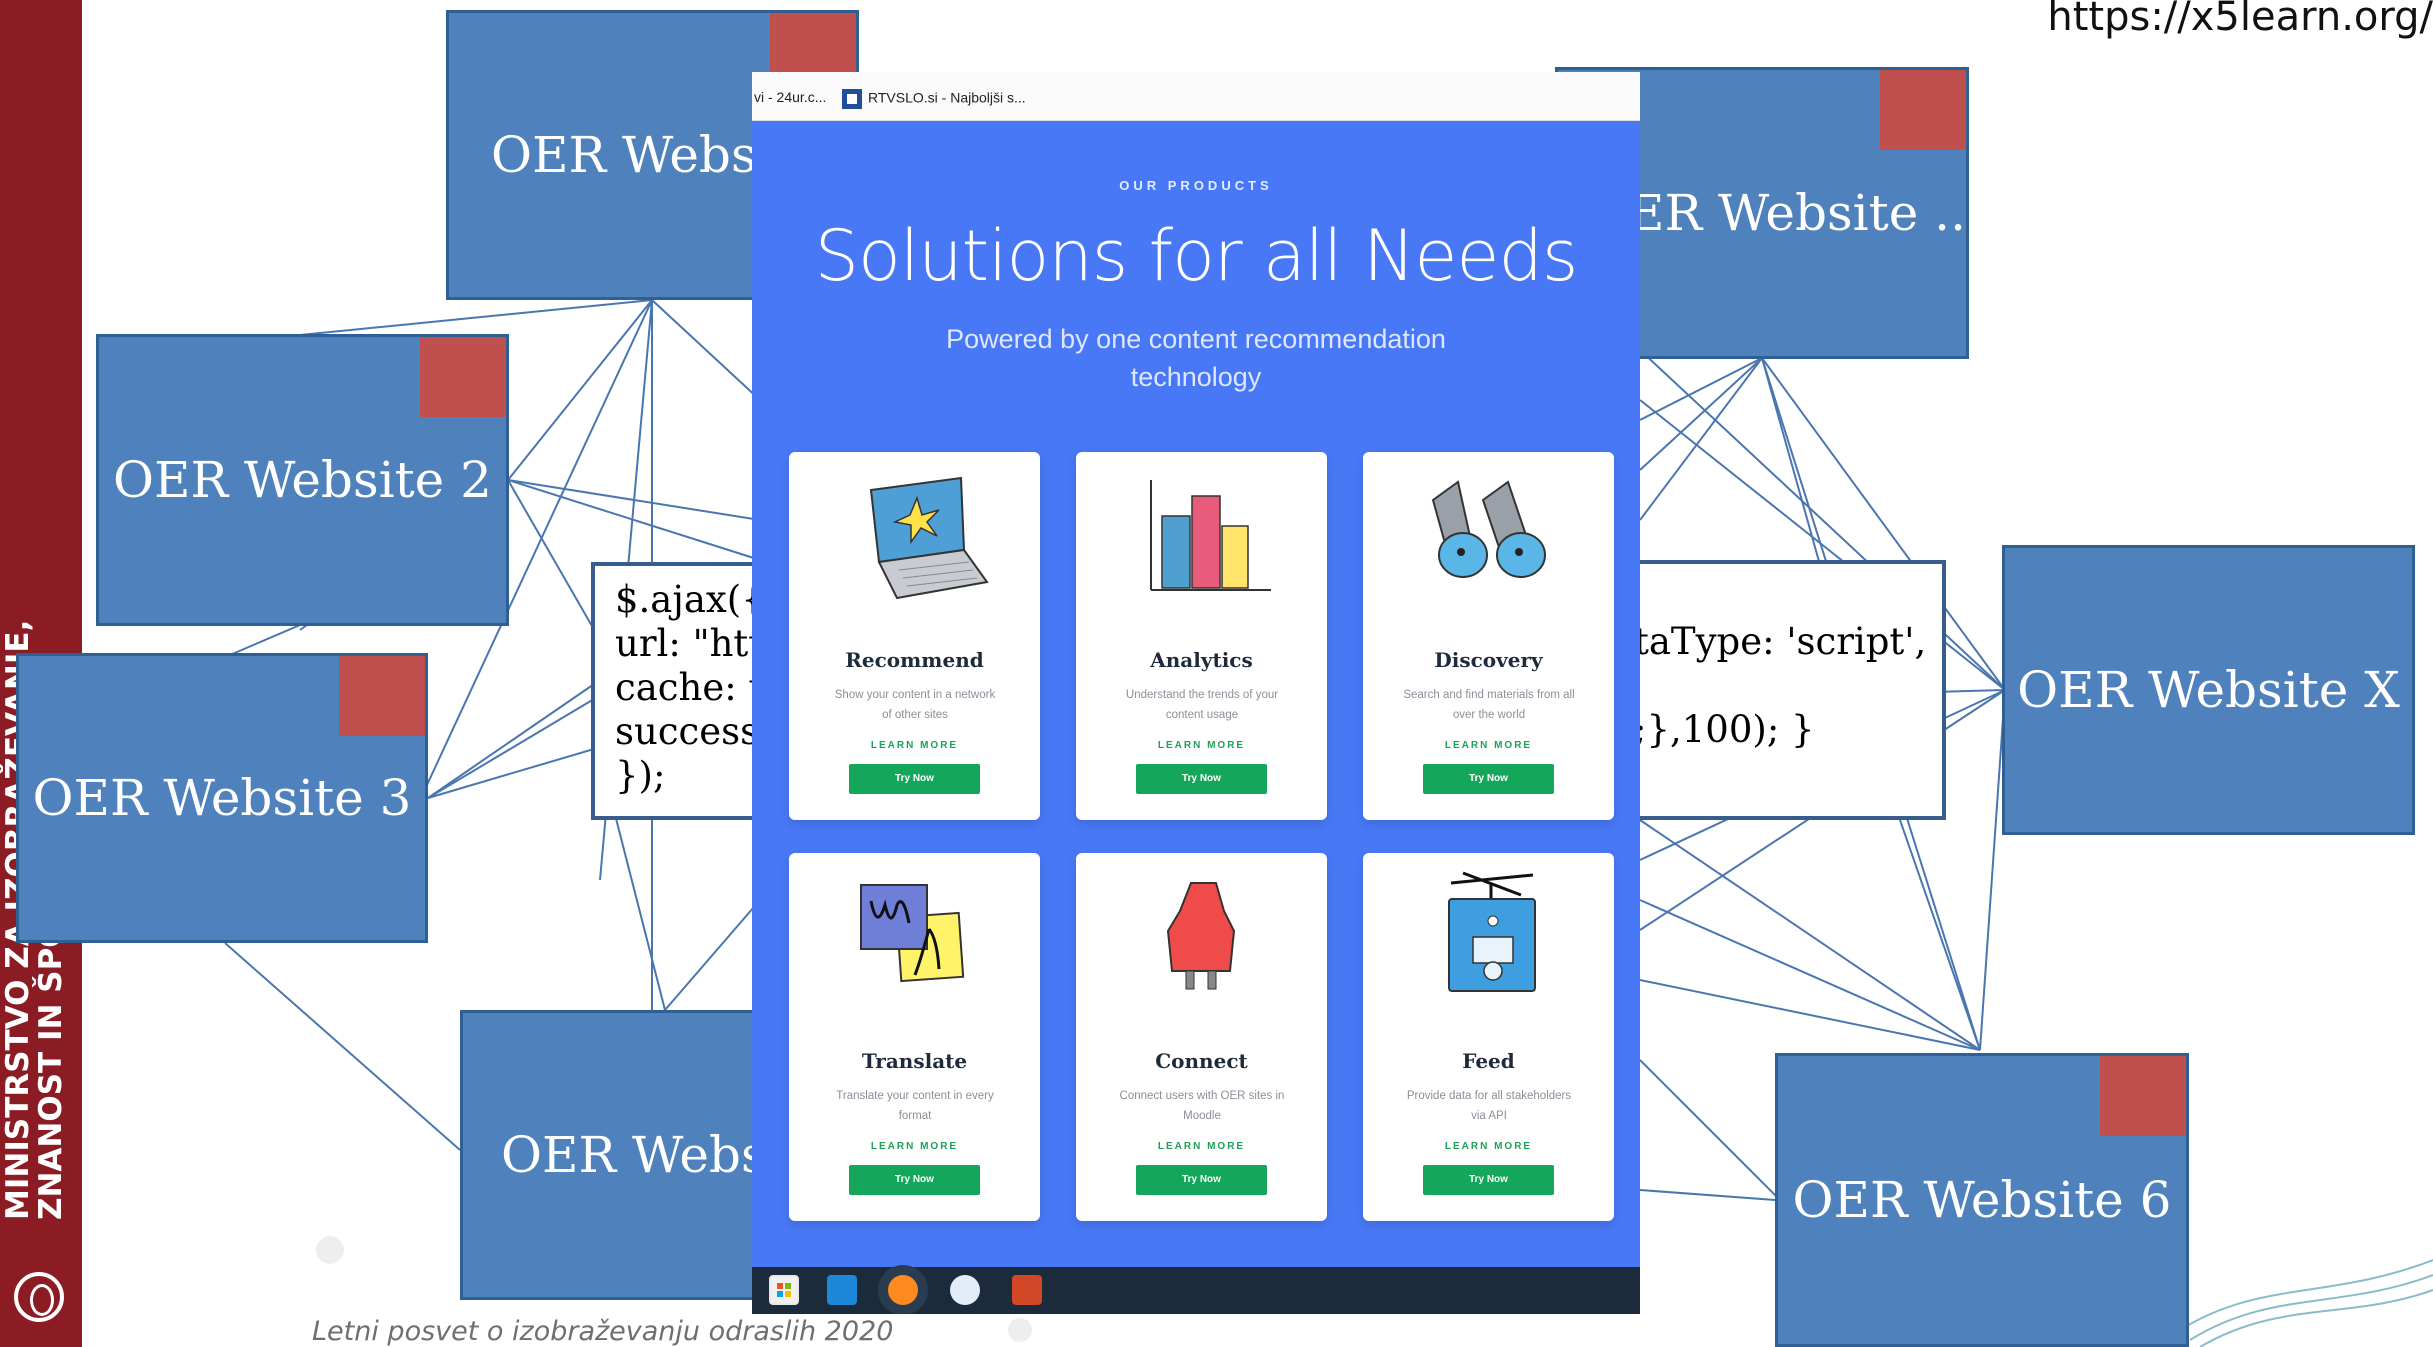 The height and width of the screenshot is (1347, 2433). What do you see at coordinates (914, 660) in the screenshot?
I see `product-name: Recommend` at bounding box center [914, 660].